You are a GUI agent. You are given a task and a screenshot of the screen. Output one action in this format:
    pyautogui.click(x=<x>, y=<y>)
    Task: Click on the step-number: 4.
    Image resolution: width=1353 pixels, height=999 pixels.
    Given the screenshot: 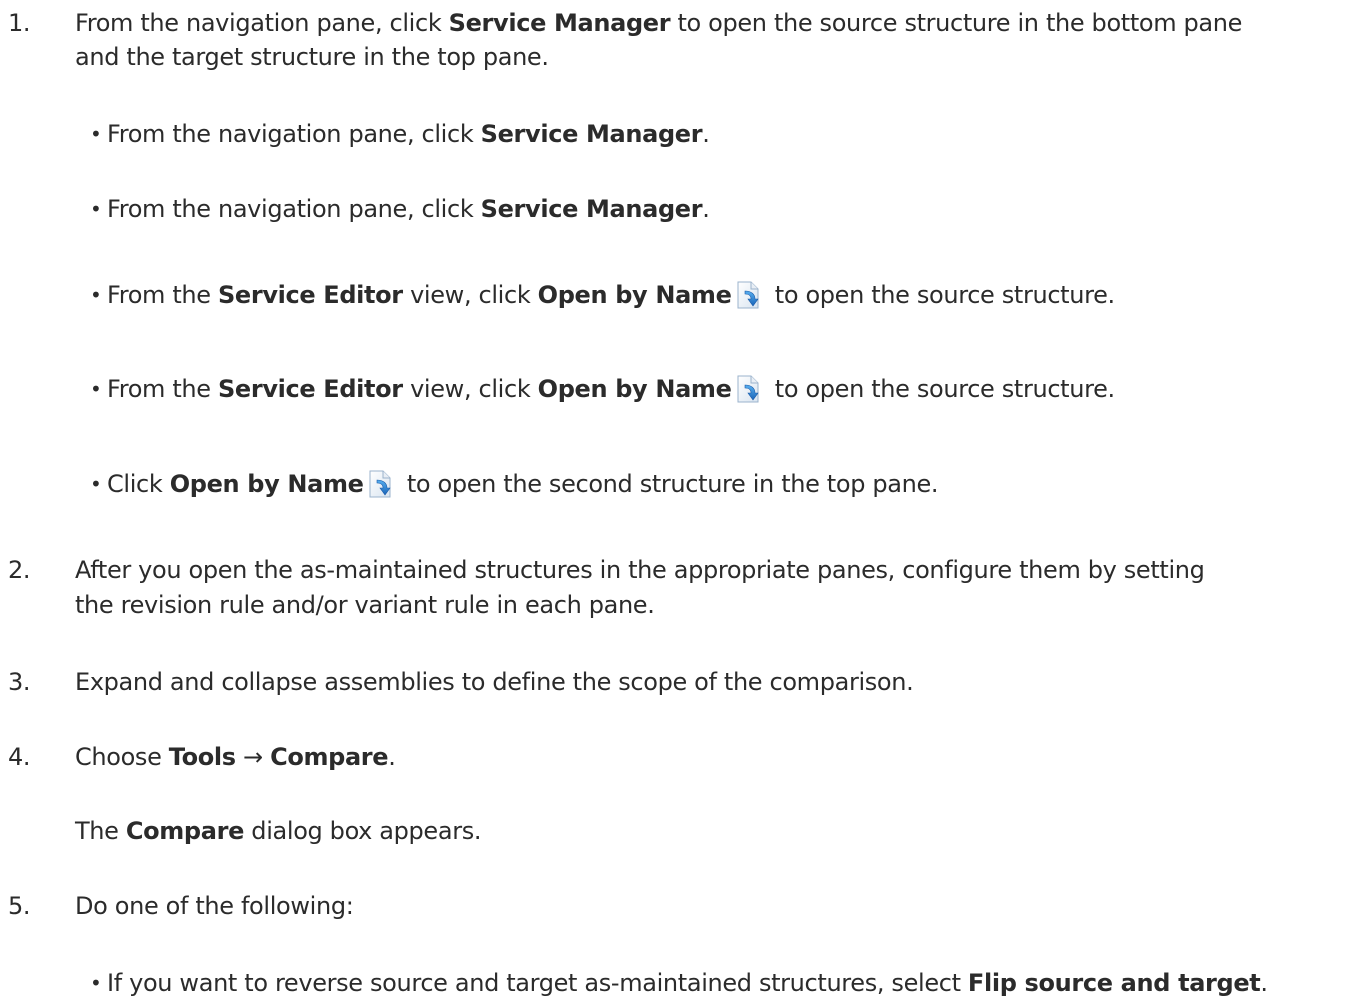 What is the action you would take?
    pyautogui.click(x=19, y=757)
    